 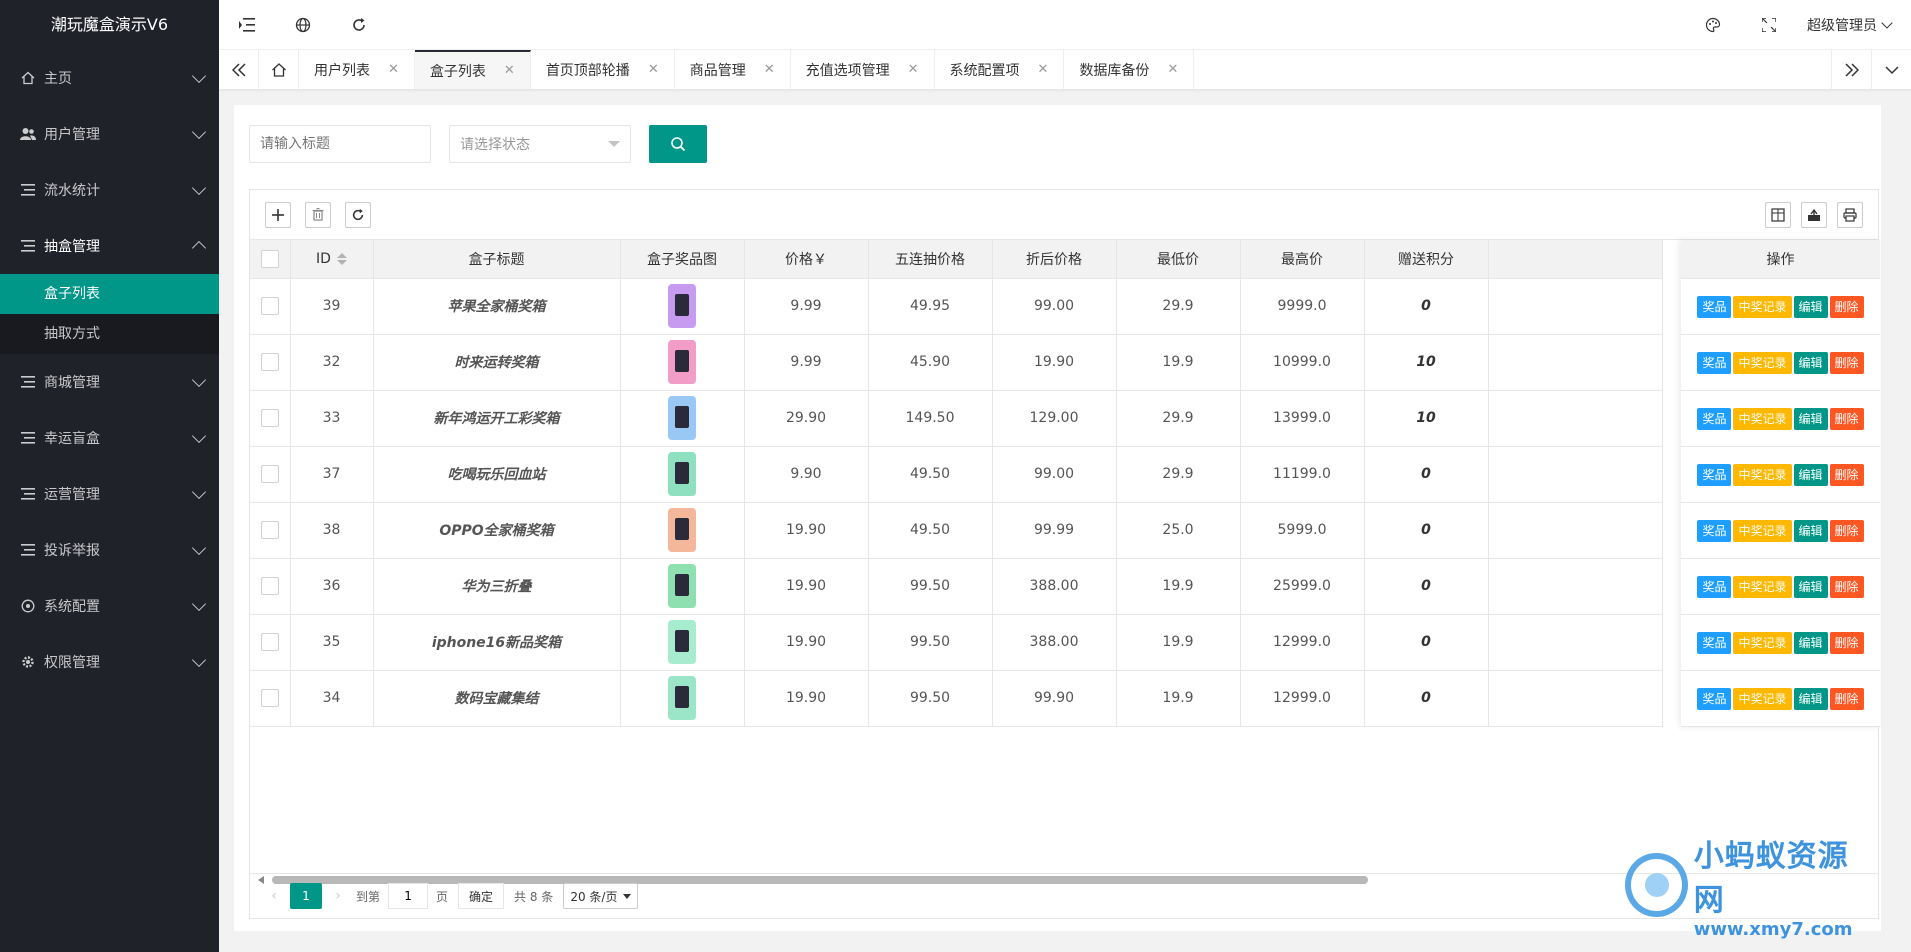 What do you see at coordinates (306, 896) in the screenshot?
I see `current-page: 1` at bounding box center [306, 896].